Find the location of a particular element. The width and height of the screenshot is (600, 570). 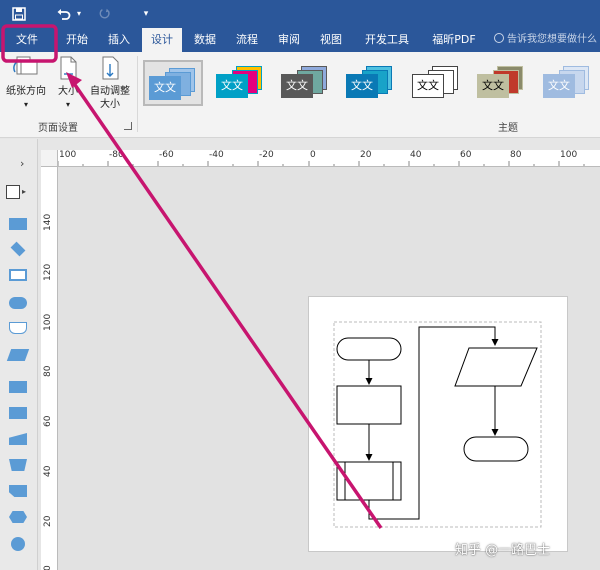

theme-6: 文文 is located at coordinates (503, 83).